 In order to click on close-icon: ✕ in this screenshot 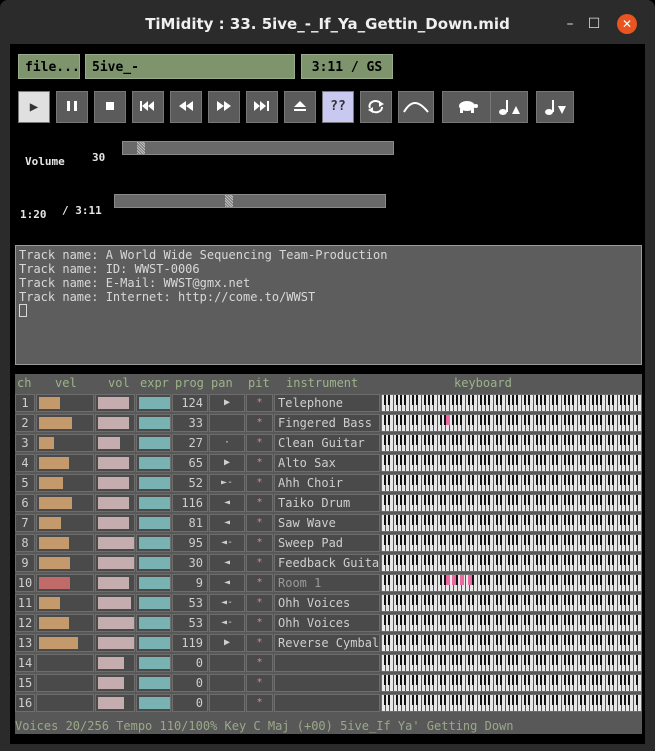, I will do `click(627, 24)`.